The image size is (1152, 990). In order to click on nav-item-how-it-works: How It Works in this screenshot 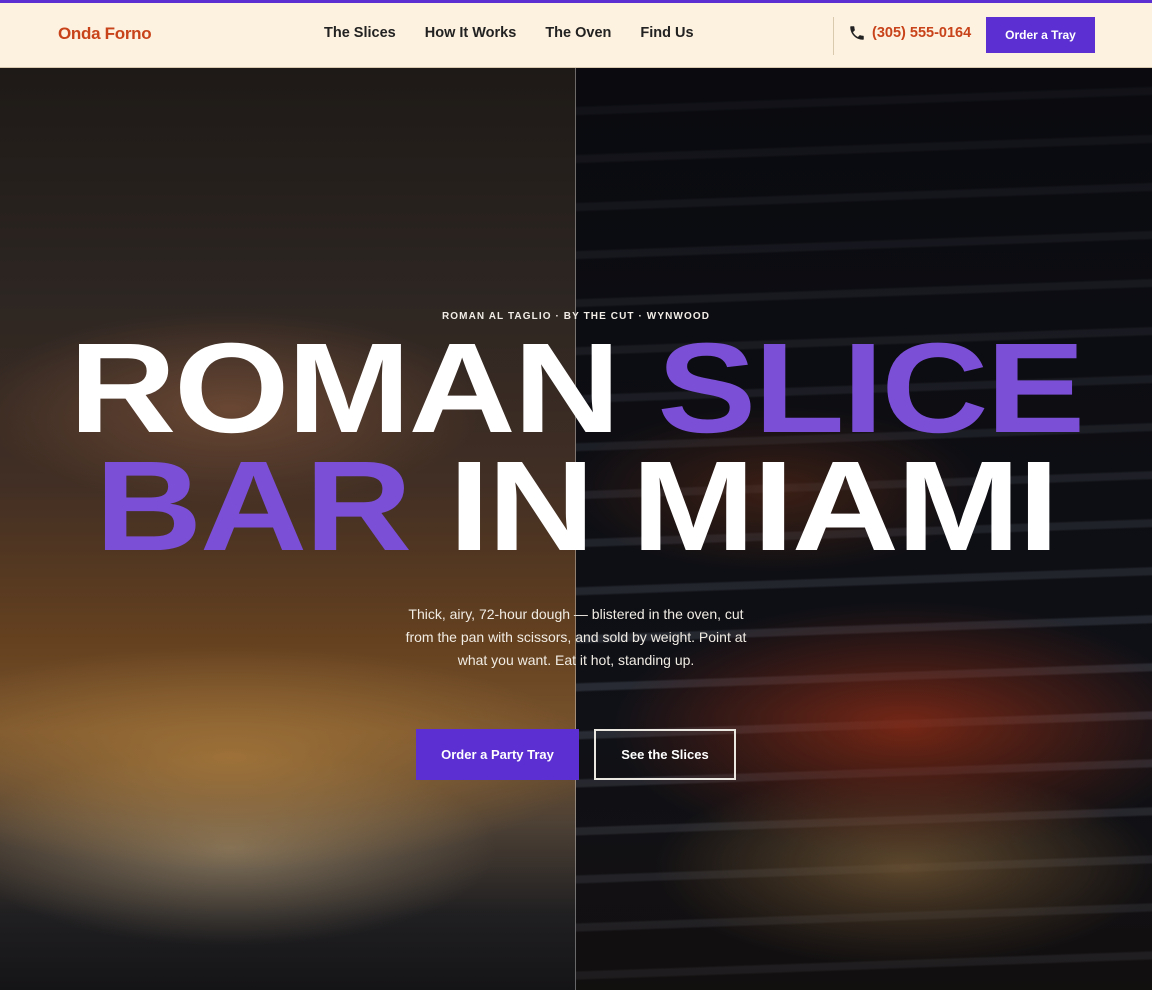, I will do `click(471, 33)`.